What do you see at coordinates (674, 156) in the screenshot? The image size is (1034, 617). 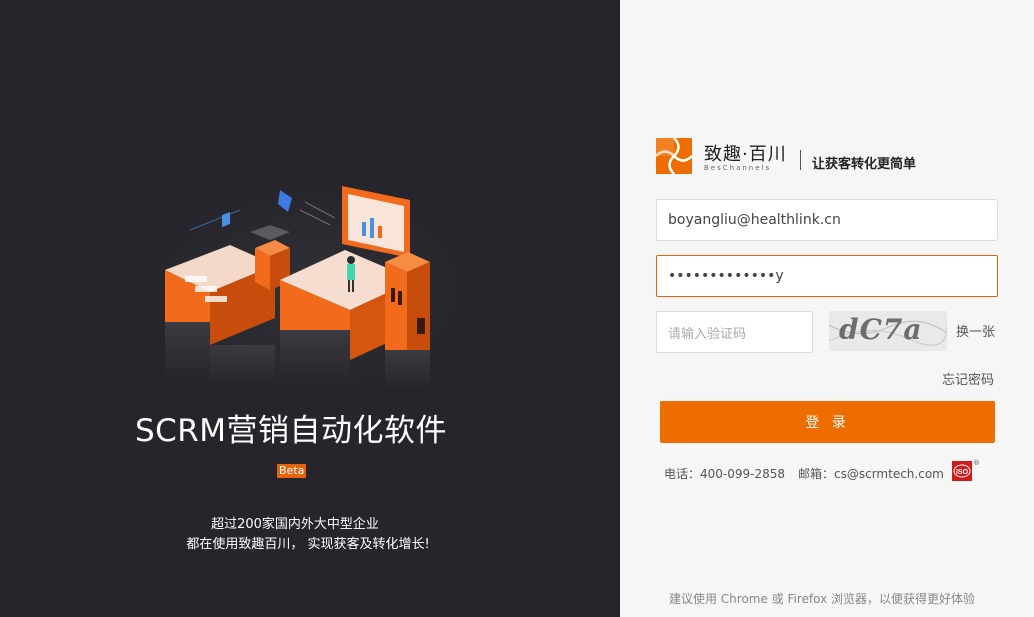 I see `brand-logo-icon` at bounding box center [674, 156].